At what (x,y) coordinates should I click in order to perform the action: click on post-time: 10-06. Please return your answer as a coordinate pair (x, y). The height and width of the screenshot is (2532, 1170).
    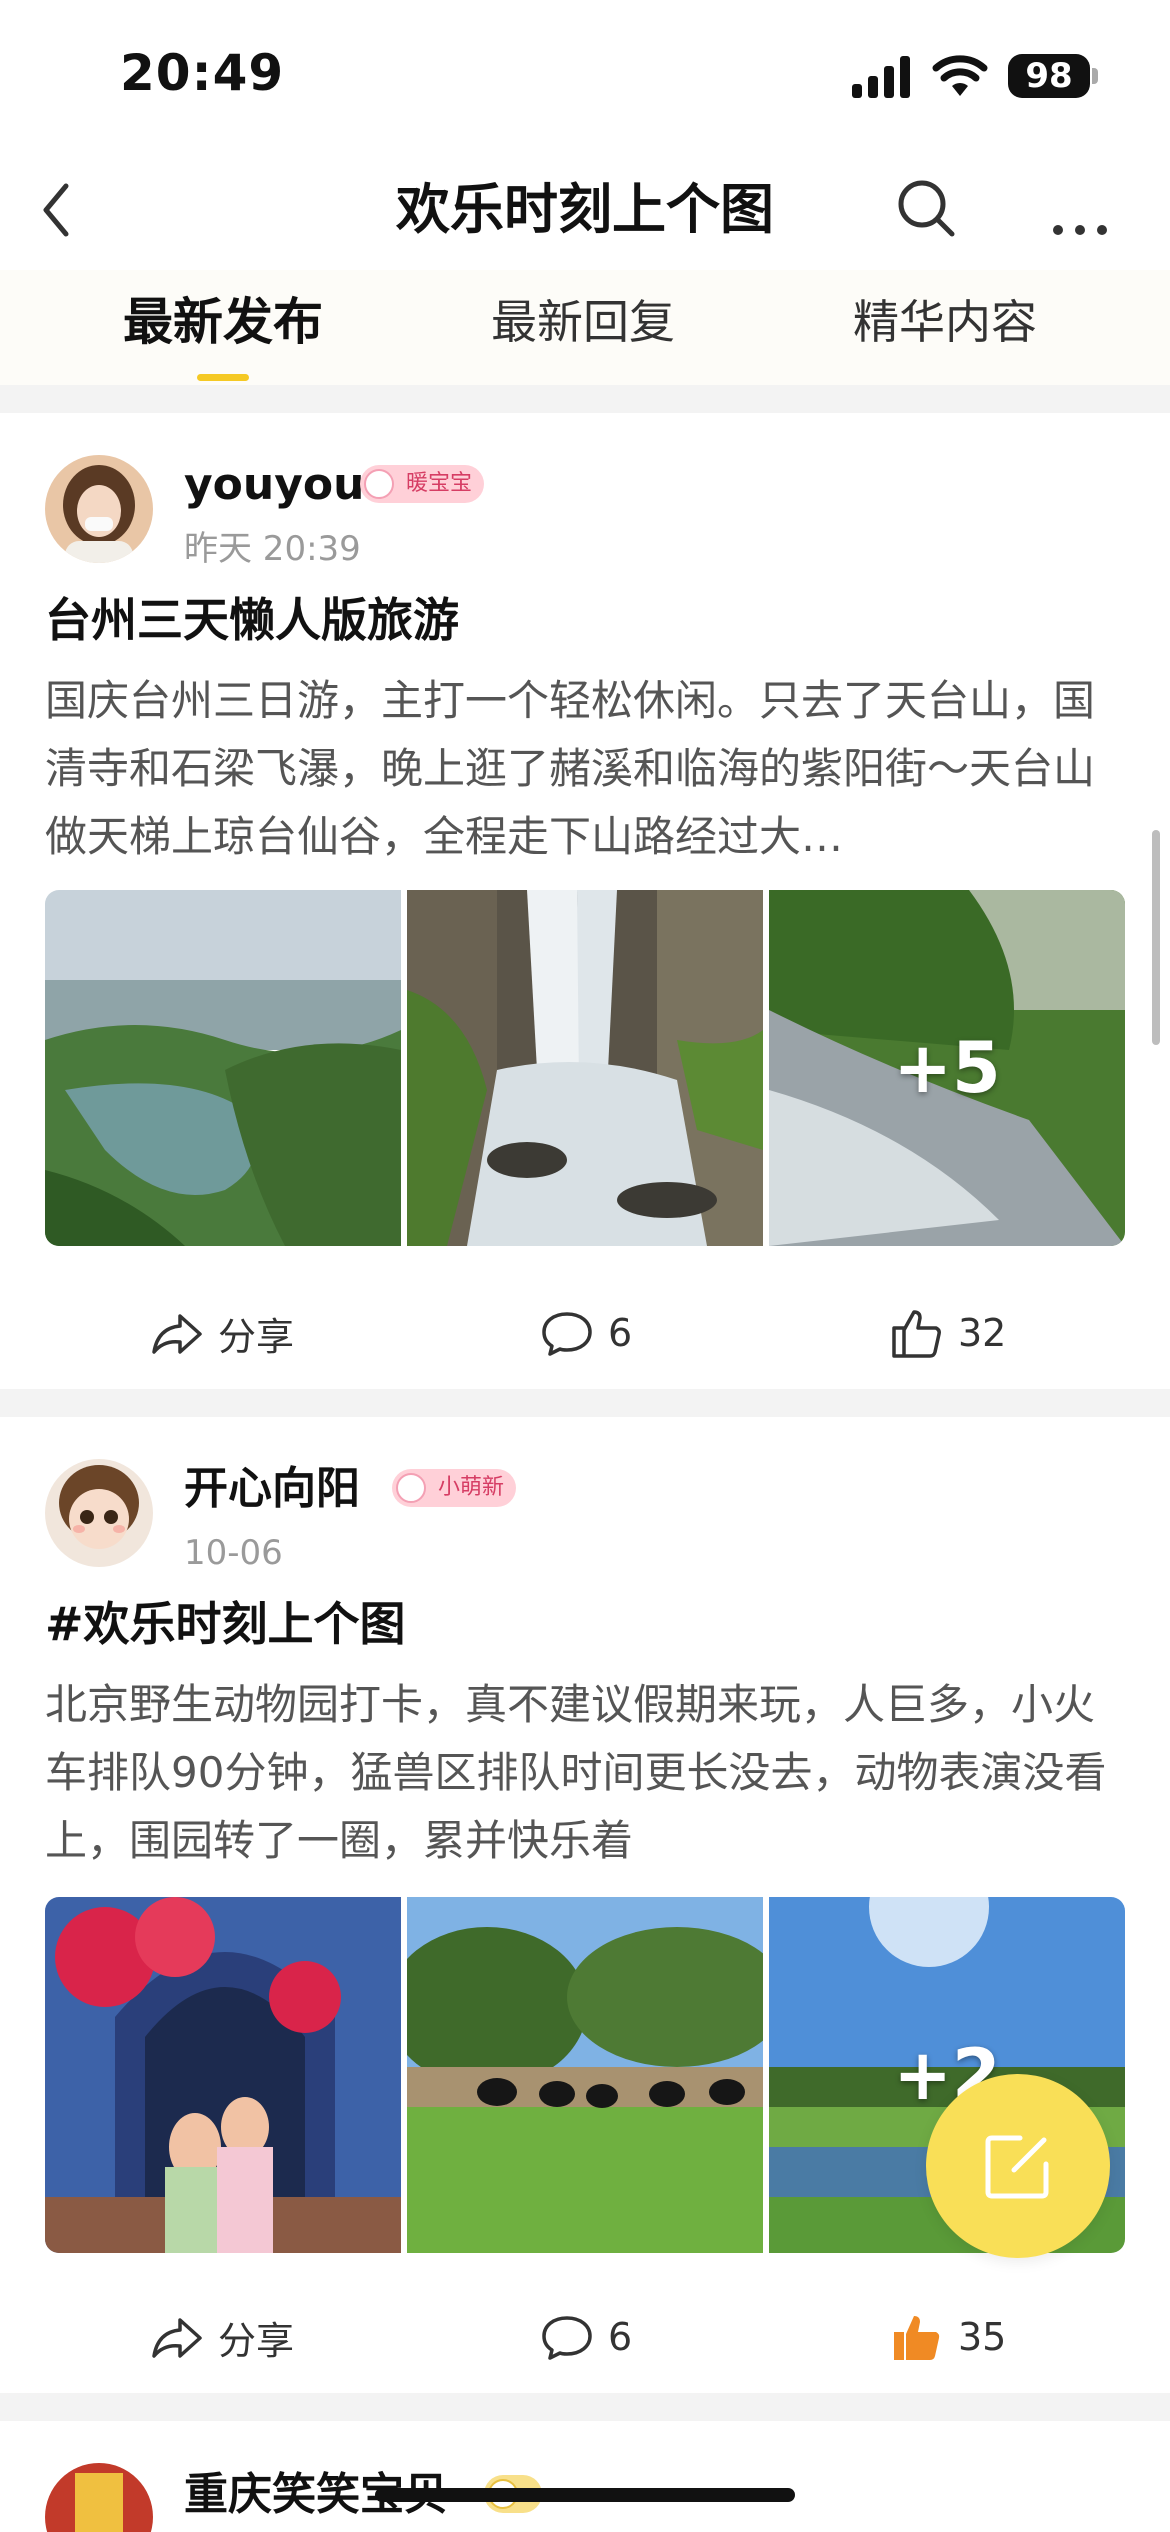
    Looking at the image, I should click on (233, 1553).